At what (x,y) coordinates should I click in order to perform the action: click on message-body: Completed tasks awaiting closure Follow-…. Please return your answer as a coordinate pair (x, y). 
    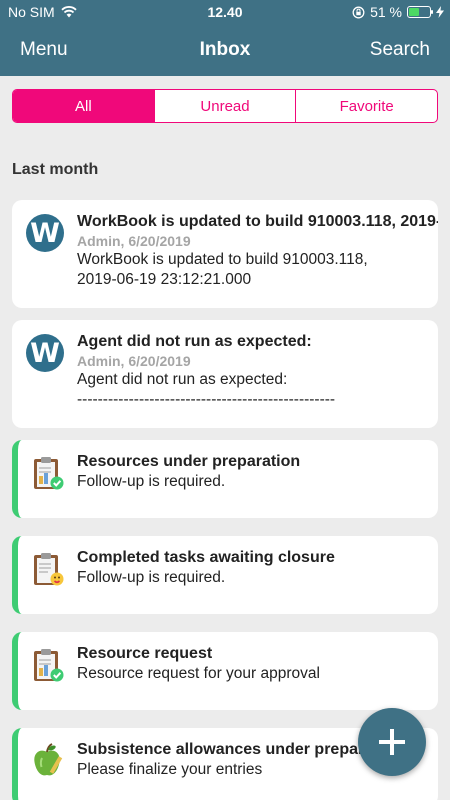
    Looking at the image, I should click on (257, 568).